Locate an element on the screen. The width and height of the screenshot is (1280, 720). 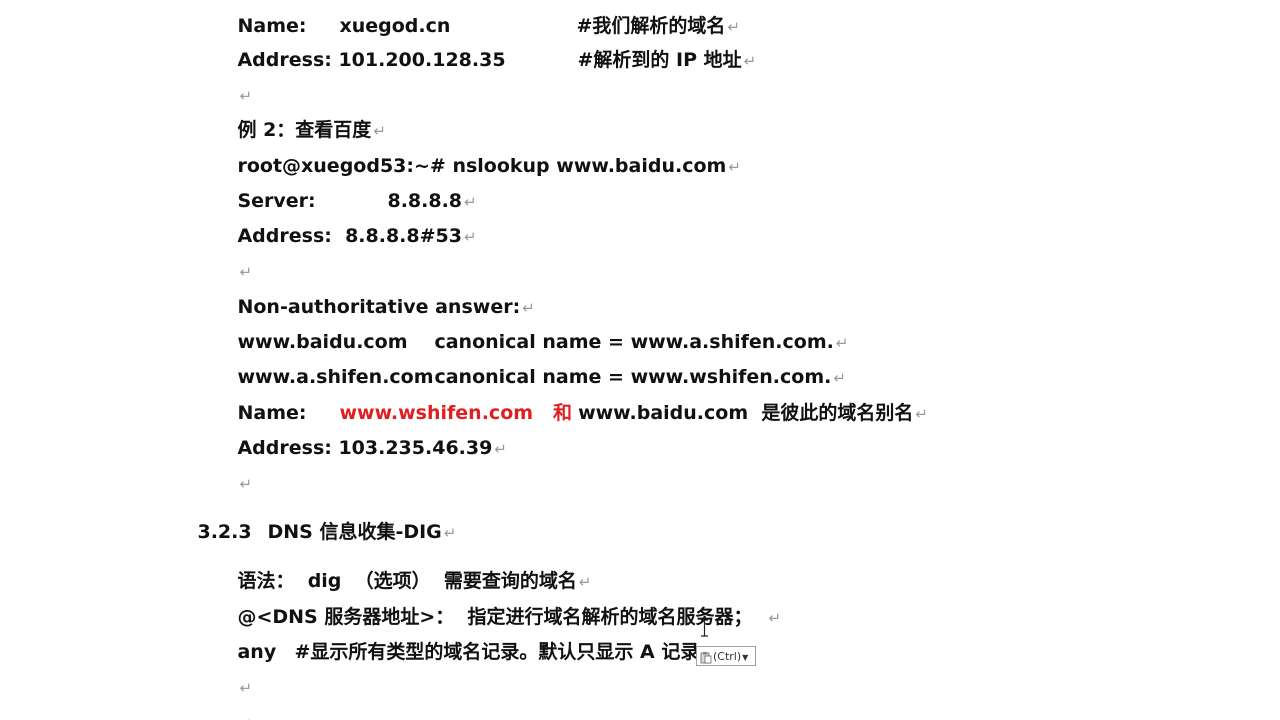
server-line: Server: 8.8.8.8 ↵ is located at coordinates (343, 187).